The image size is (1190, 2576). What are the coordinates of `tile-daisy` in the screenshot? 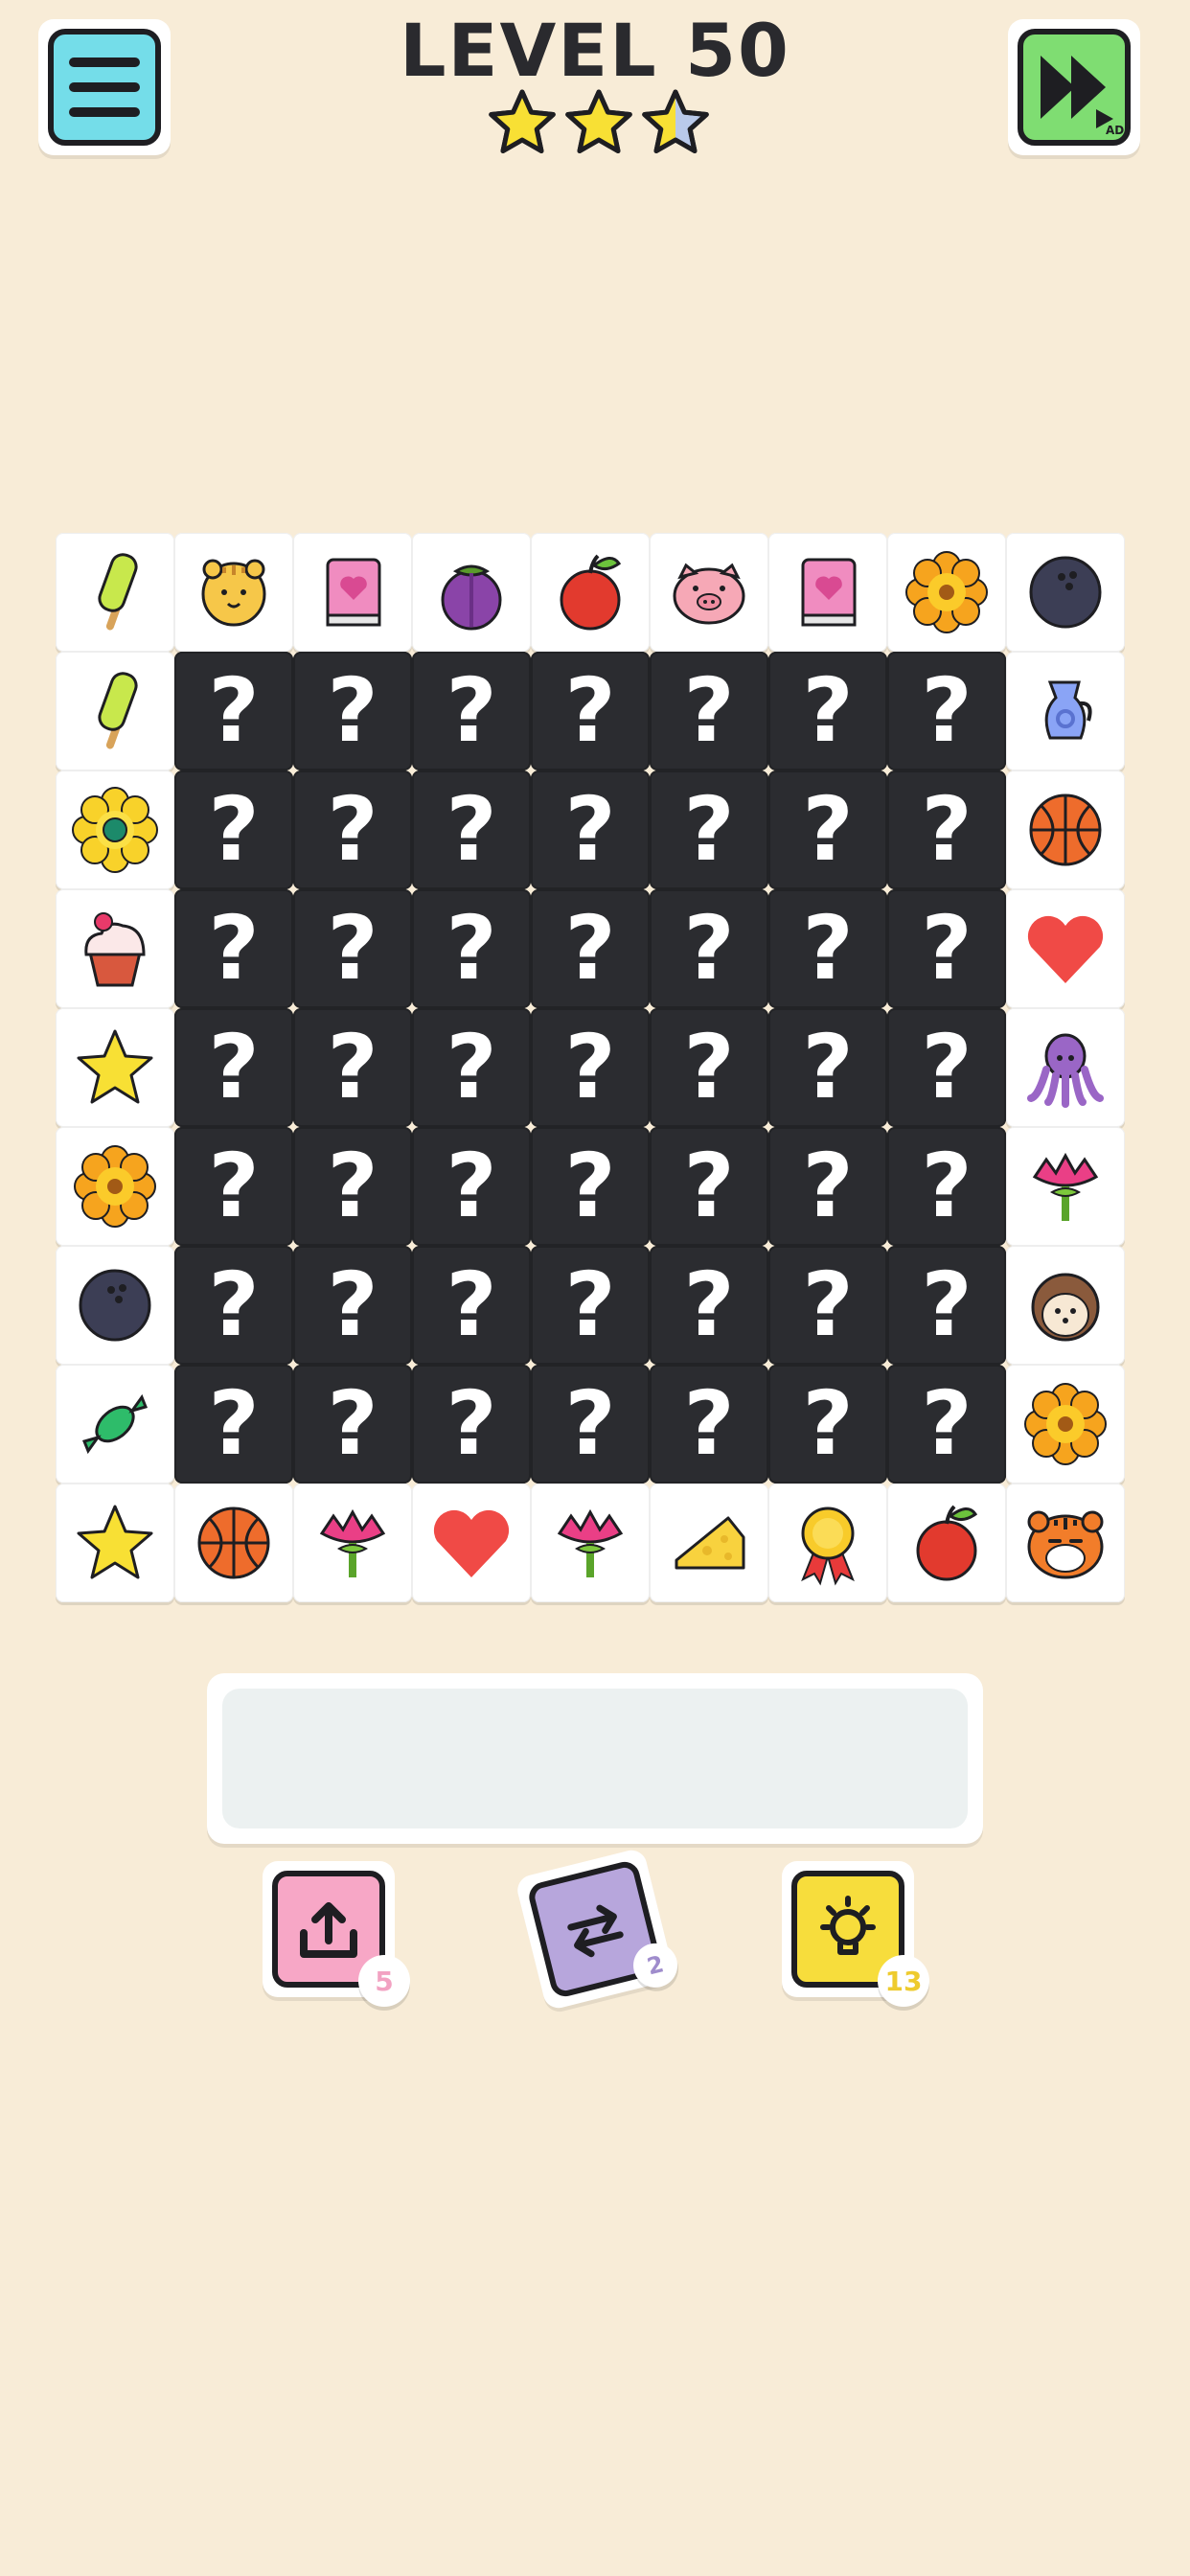 It's located at (115, 829).